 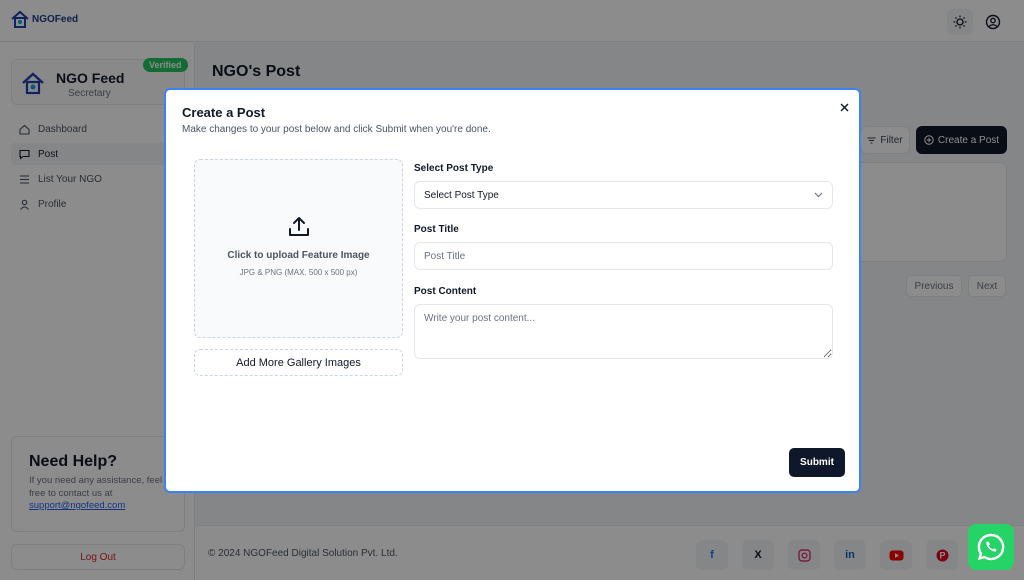 I want to click on post-title-input, so click(x=623, y=256).